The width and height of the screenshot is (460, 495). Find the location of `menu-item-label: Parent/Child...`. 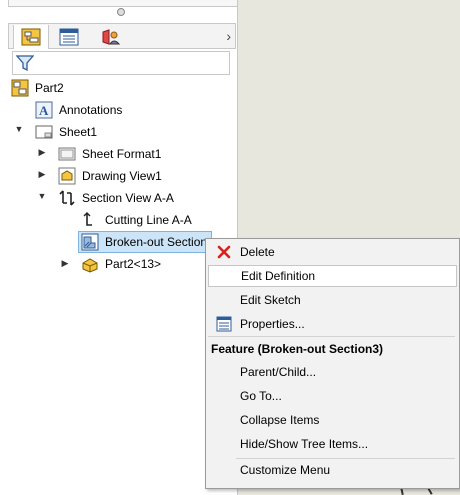

menu-item-label: Parent/Child... is located at coordinates (278, 372).